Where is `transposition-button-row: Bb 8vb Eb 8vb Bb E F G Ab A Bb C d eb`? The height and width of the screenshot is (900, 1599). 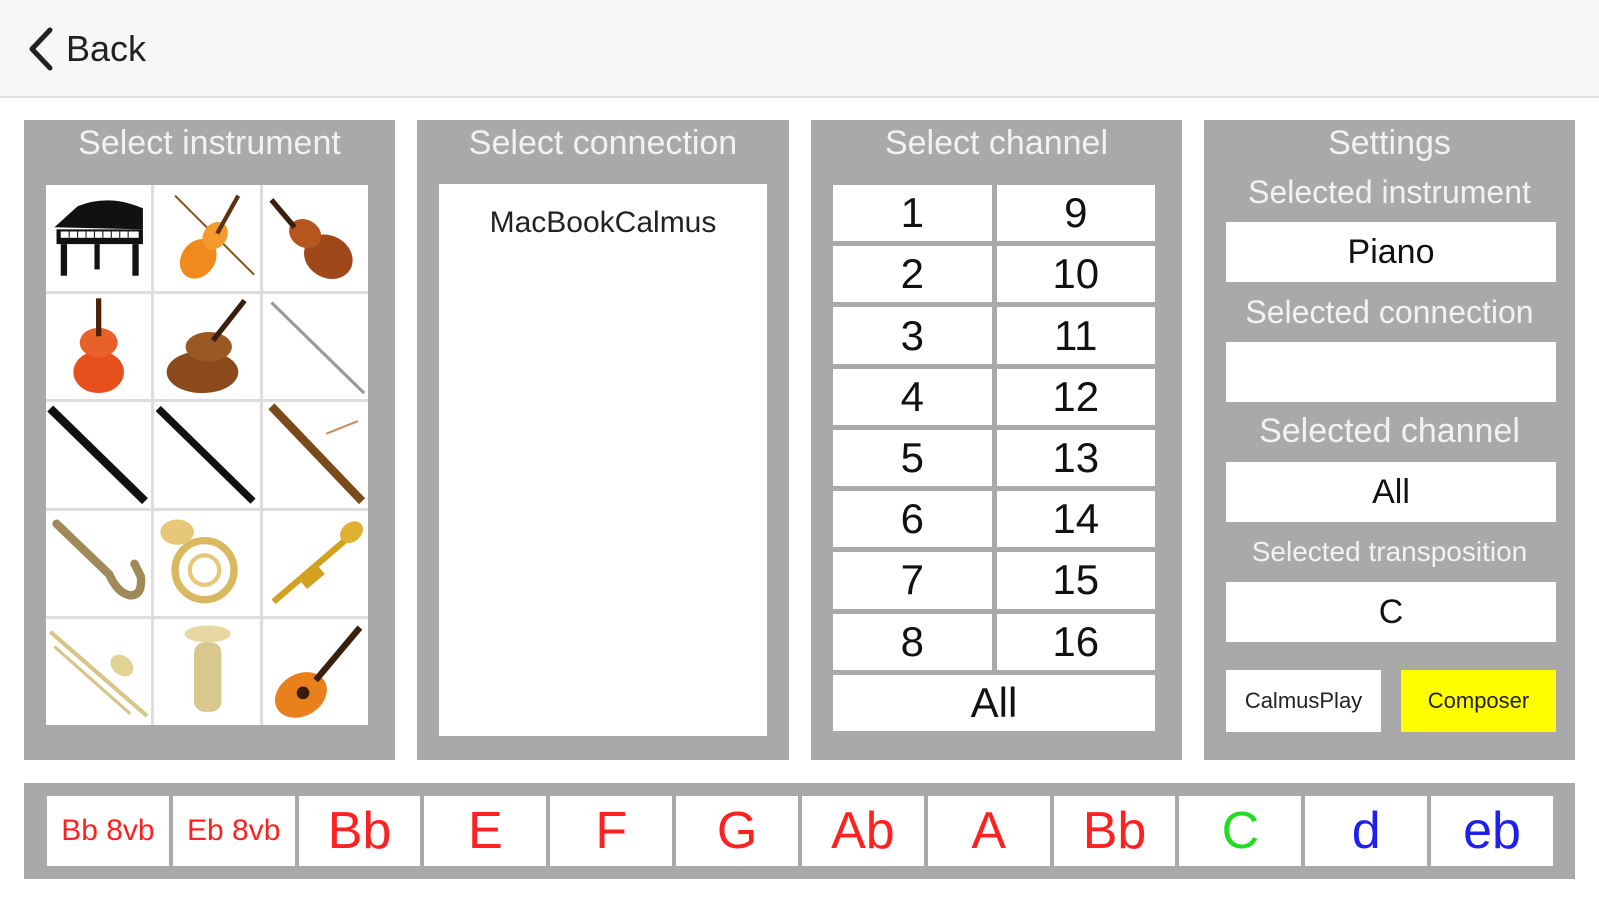
transposition-button-row: Bb 8vb Eb 8vb Bb E F G Ab A Bb C d eb is located at coordinates (800, 831).